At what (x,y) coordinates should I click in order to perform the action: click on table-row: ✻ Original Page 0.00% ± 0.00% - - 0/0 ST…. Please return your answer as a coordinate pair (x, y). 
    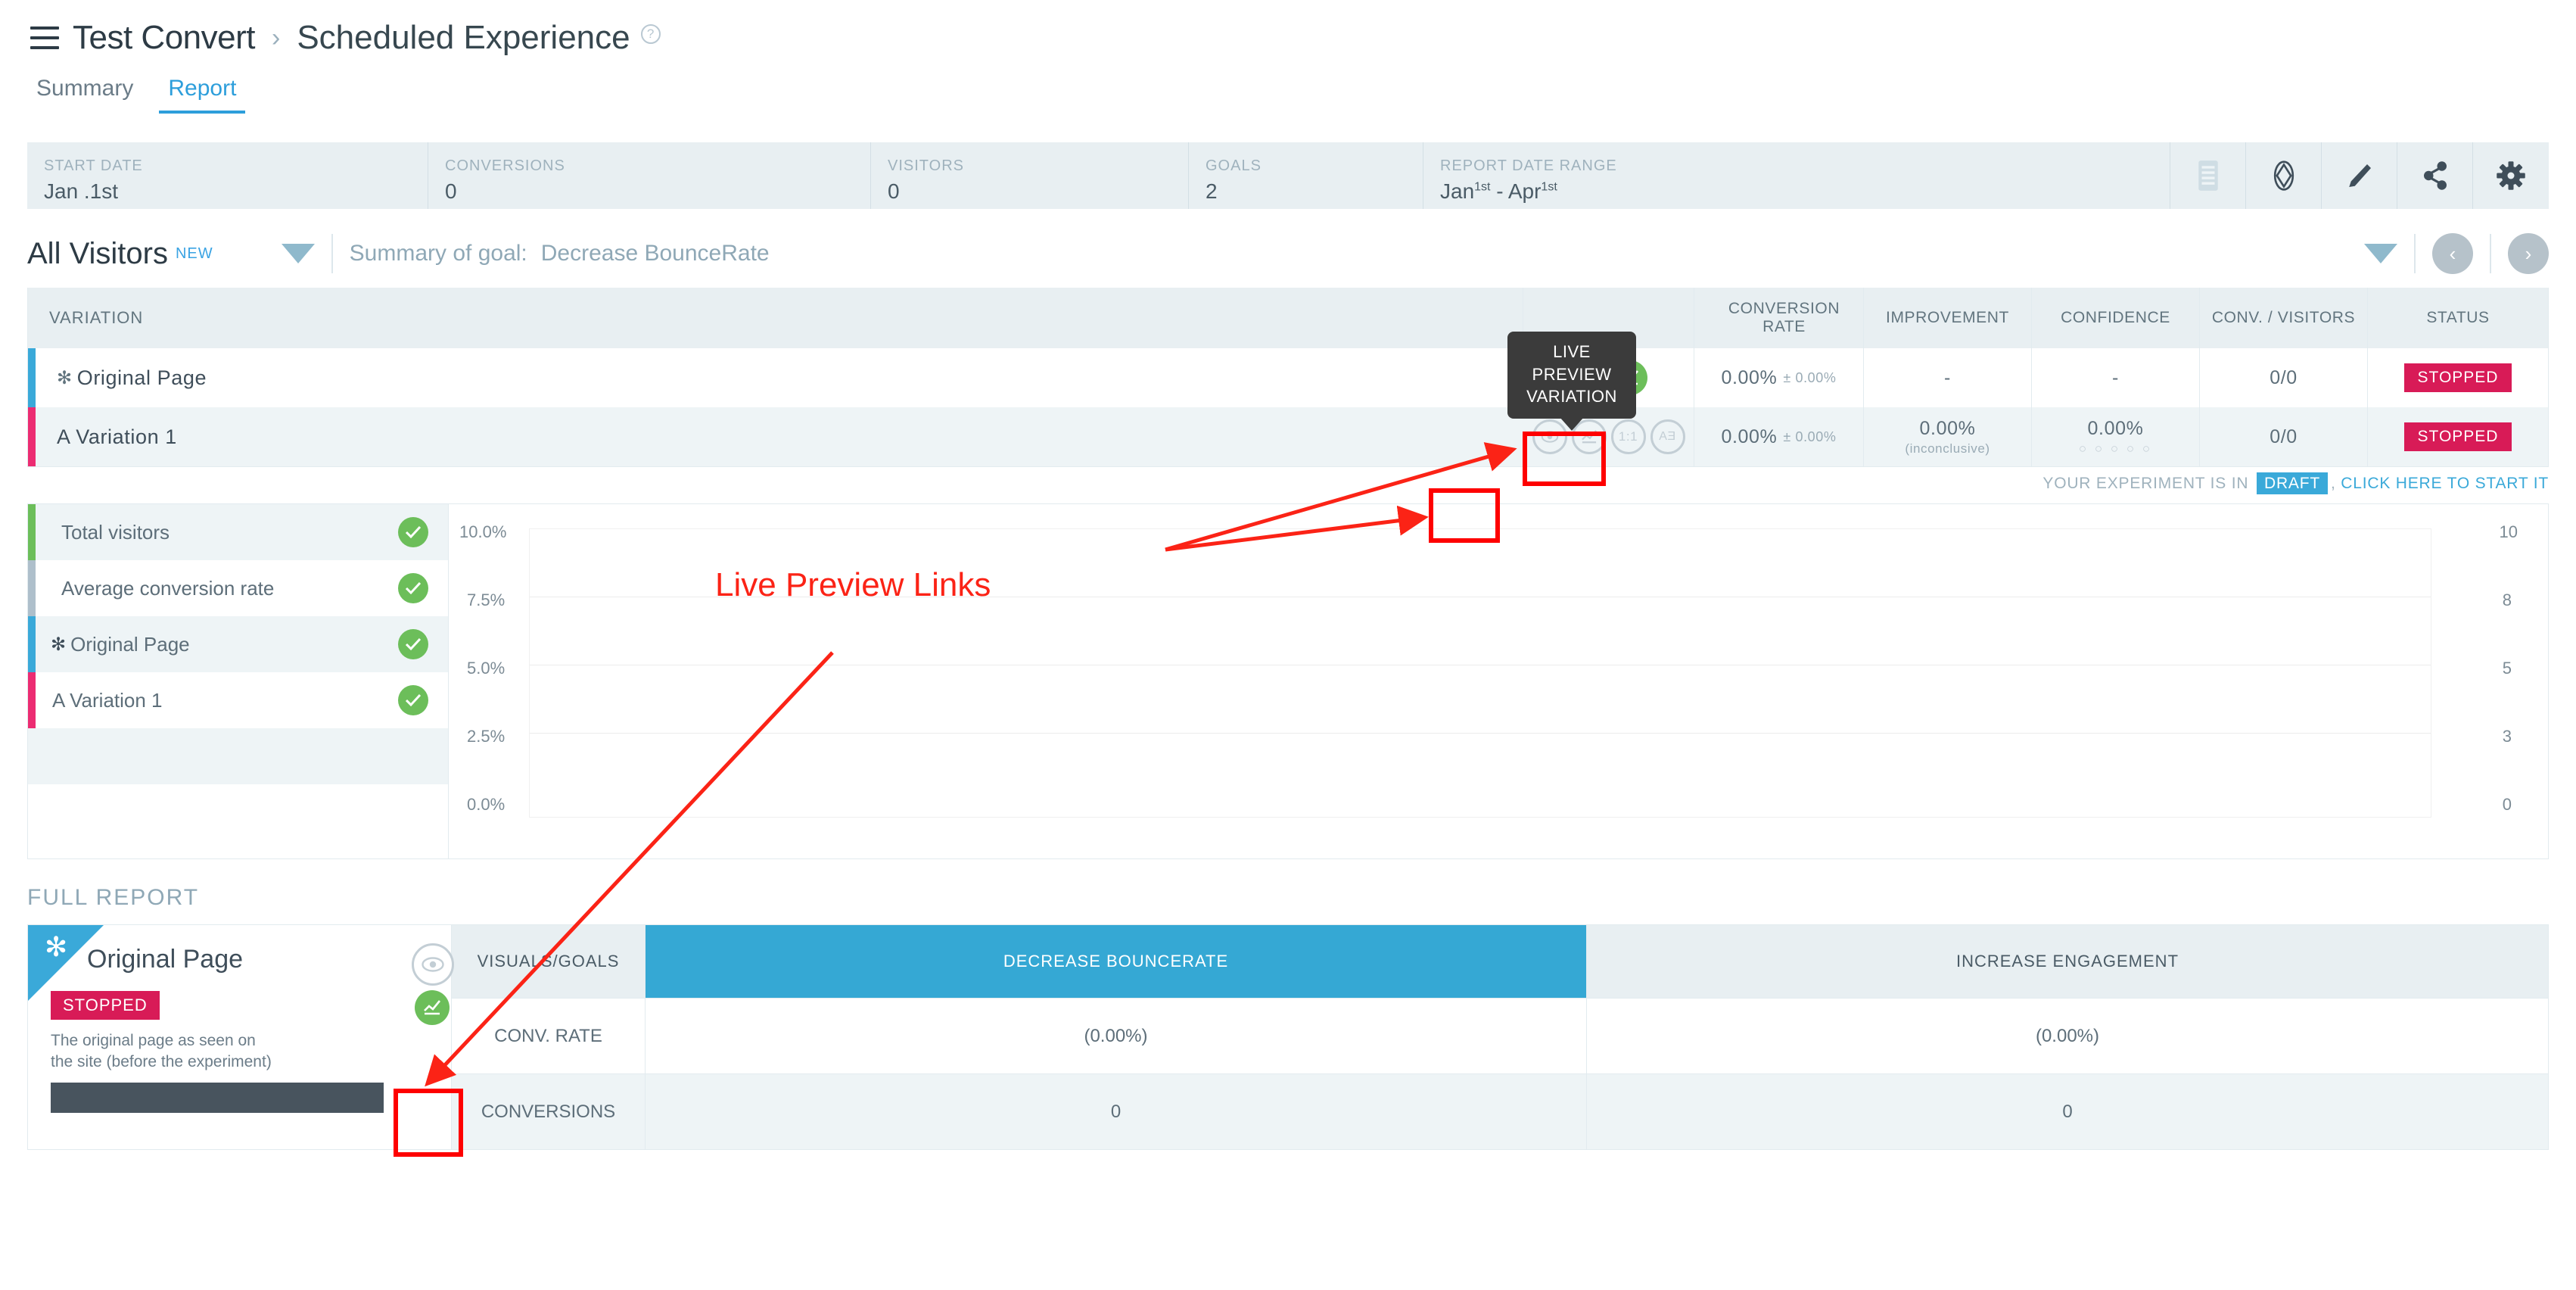
    Looking at the image, I should click on (1288, 377).